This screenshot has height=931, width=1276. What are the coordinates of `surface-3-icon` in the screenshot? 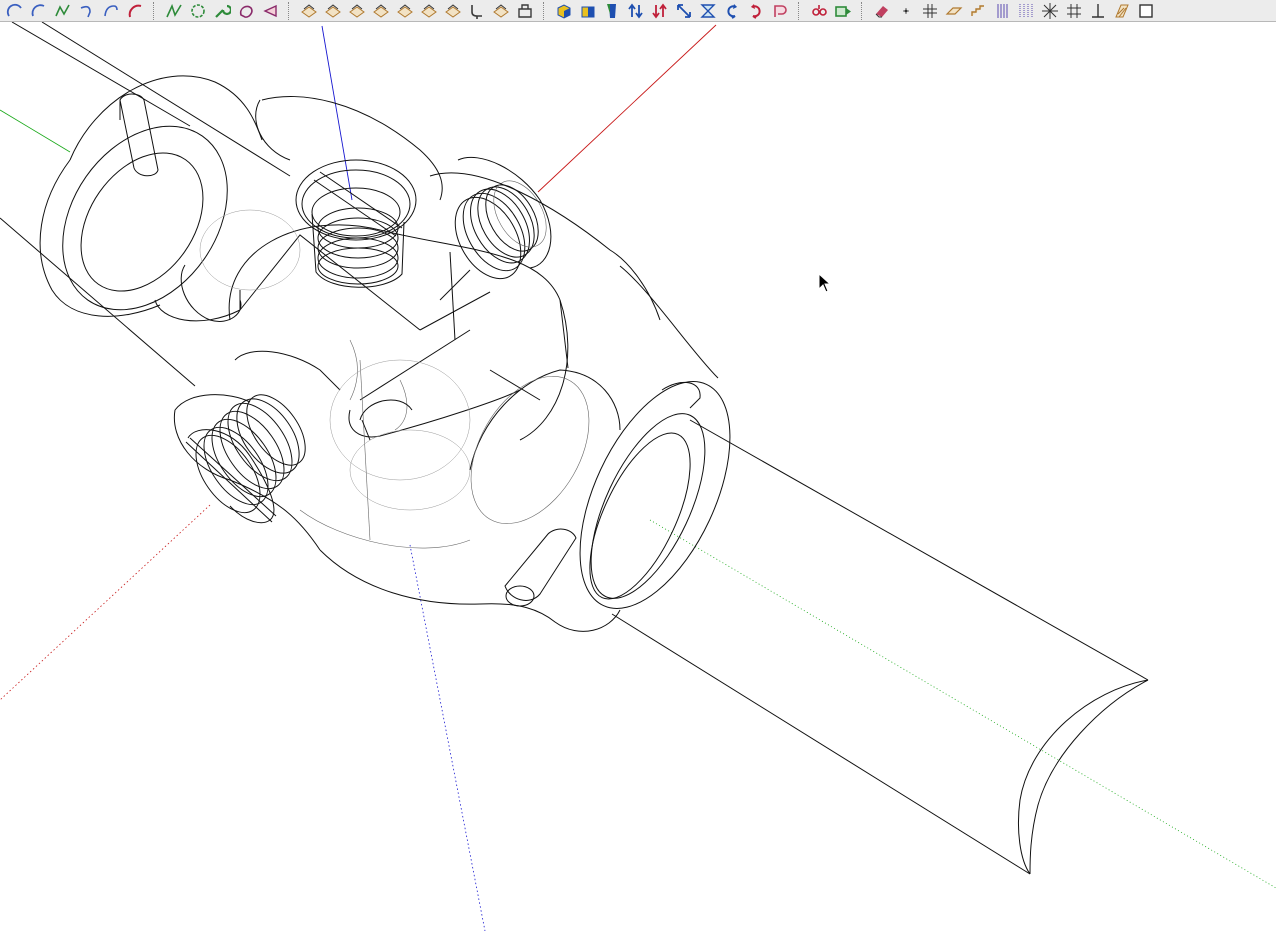 It's located at (357, 10).